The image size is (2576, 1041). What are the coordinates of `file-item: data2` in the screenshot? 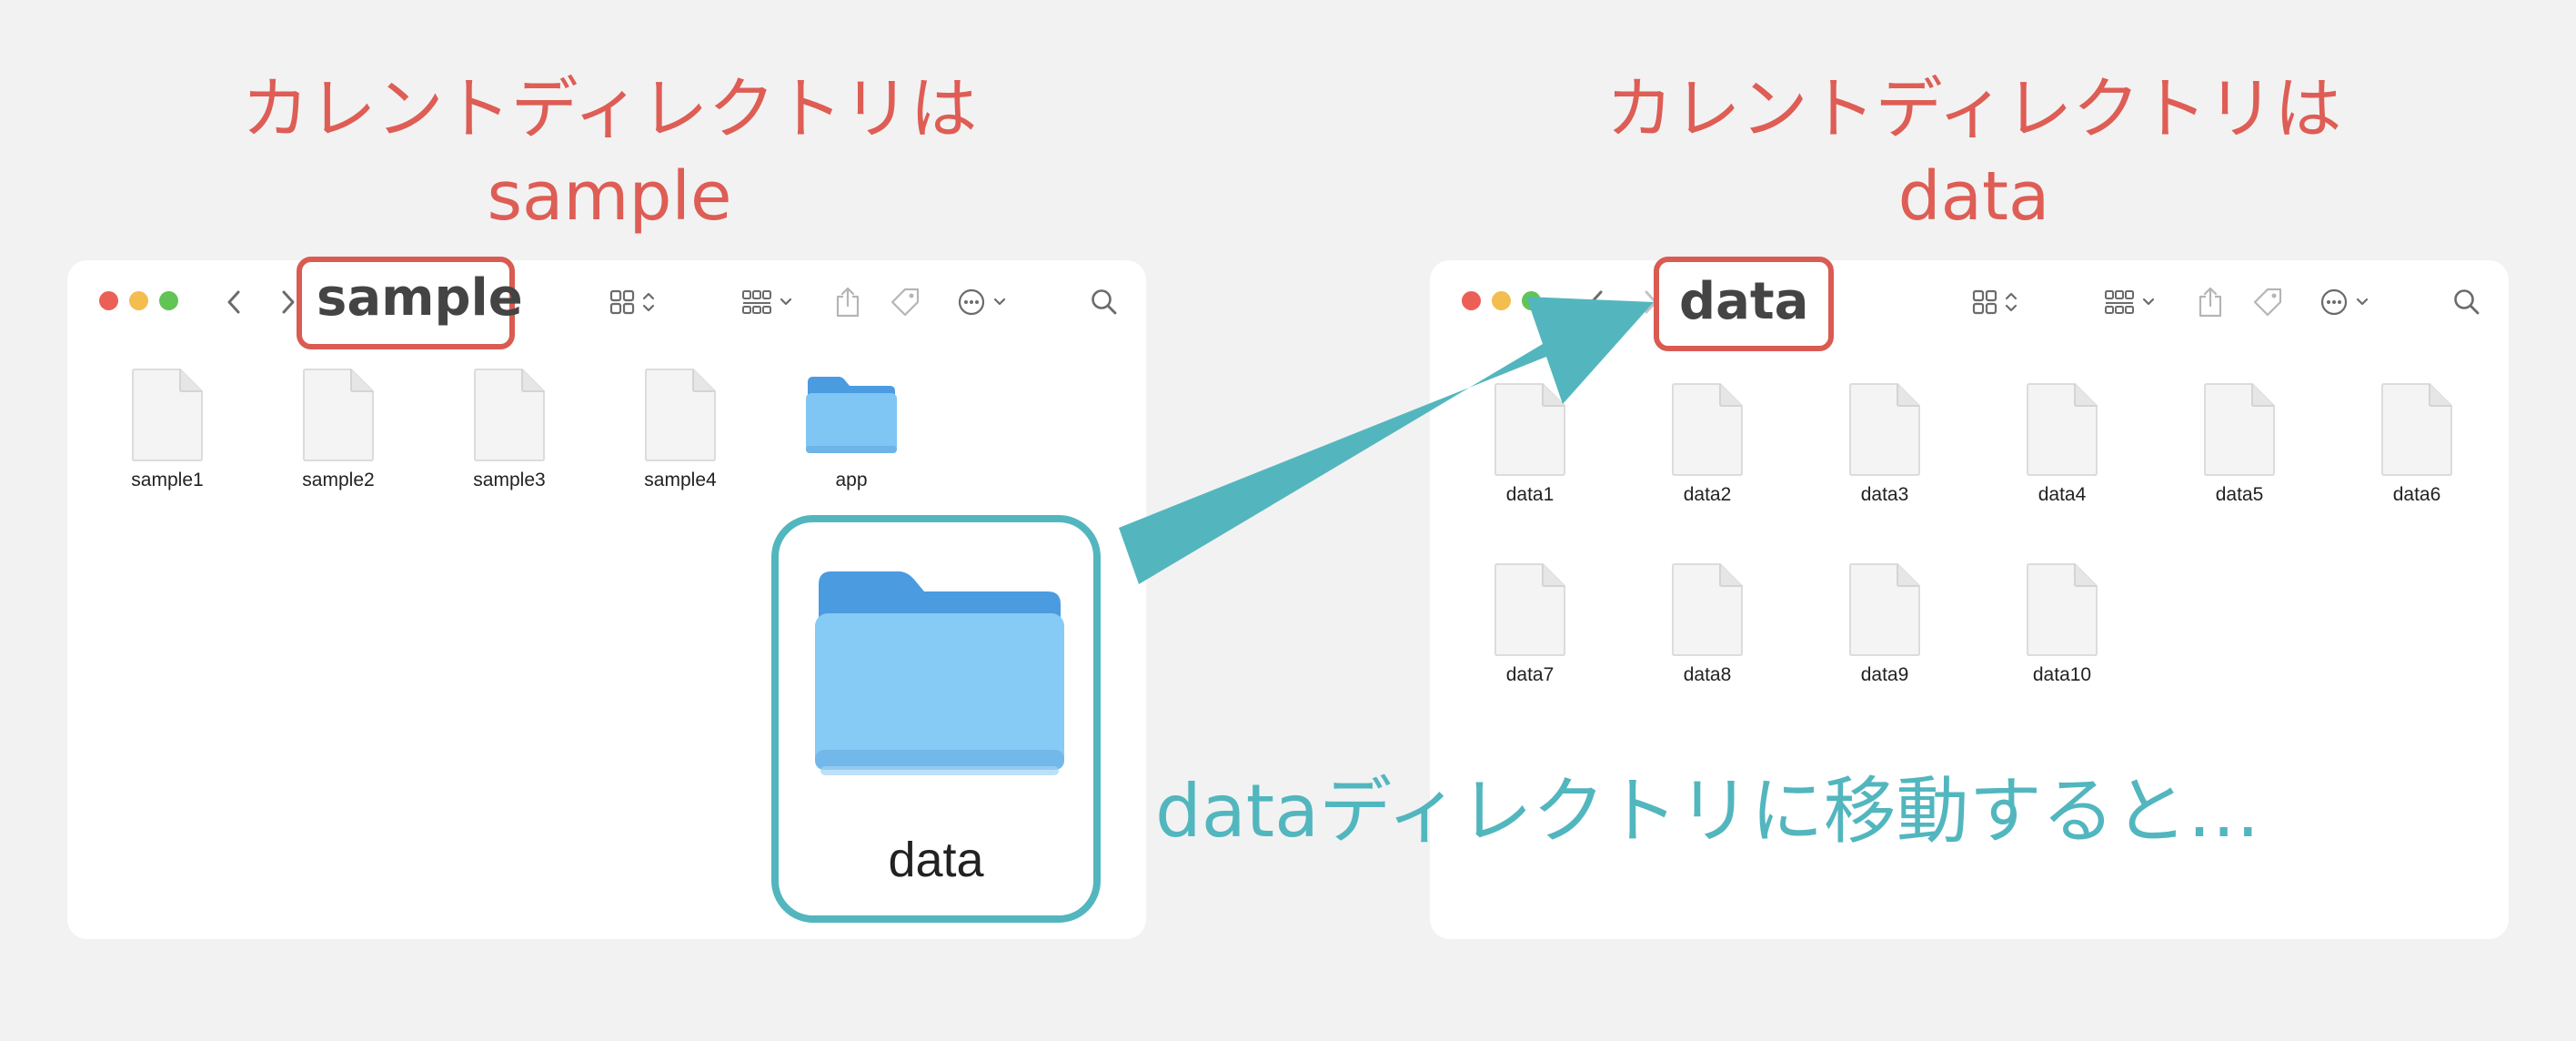 It's located at (1707, 444).